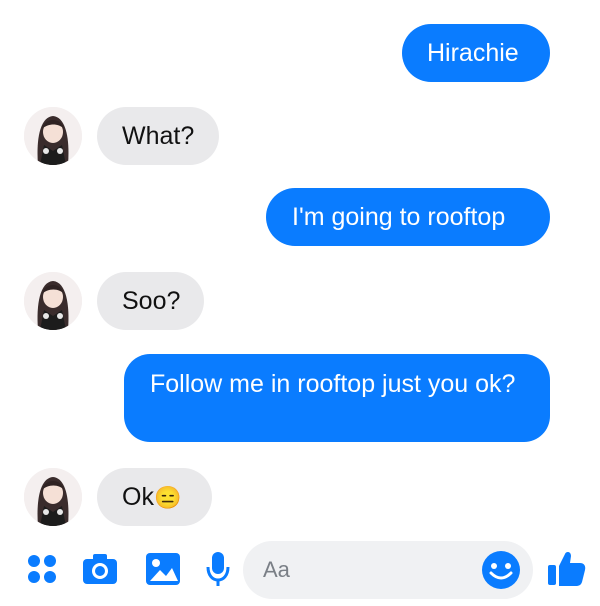 The width and height of the screenshot is (600, 606). What do you see at coordinates (333, 384) in the screenshot?
I see `message-text: Follow me in rooftop just you ok?` at bounding box center [333, 384].